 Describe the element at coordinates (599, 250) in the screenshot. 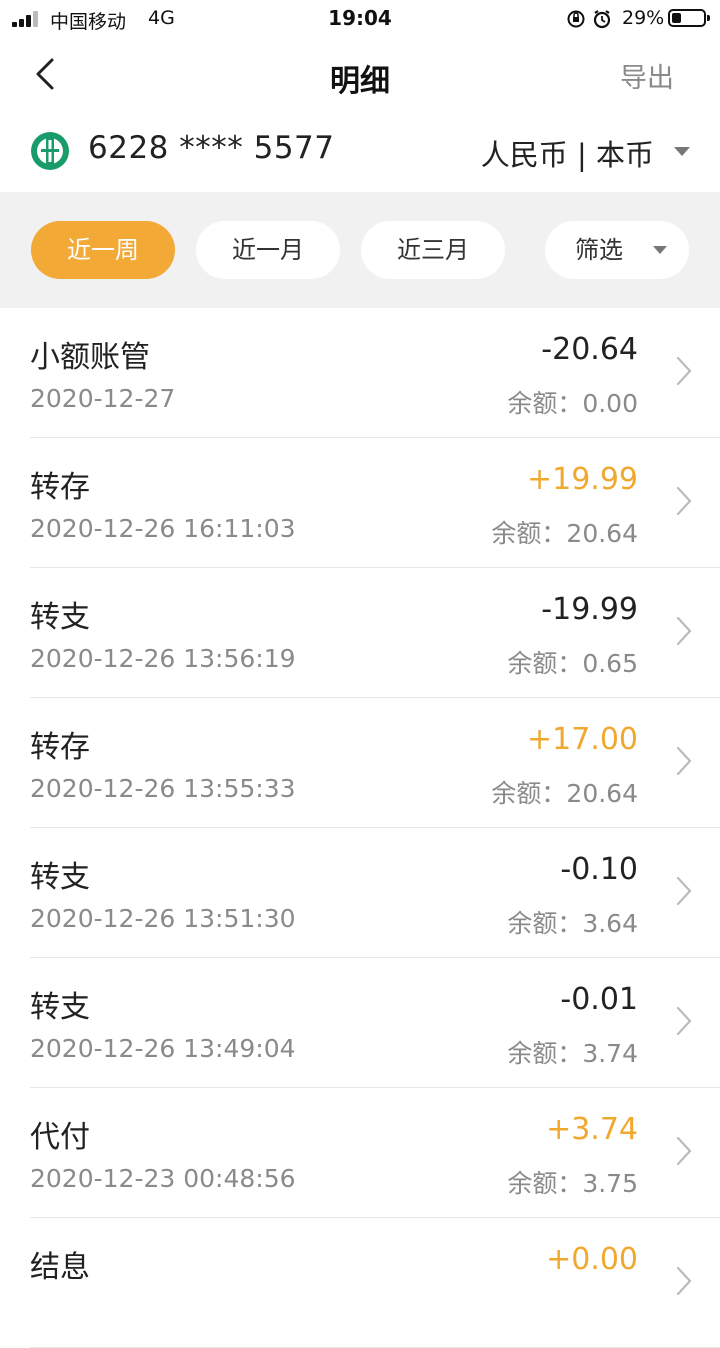

I see `chip-label: 筛选` at that location.